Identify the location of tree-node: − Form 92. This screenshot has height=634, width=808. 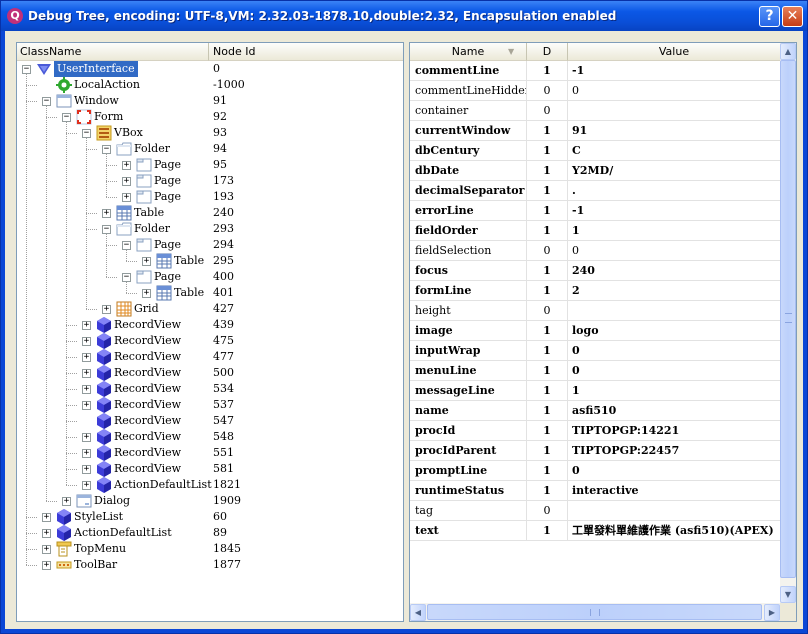
(210, 117).